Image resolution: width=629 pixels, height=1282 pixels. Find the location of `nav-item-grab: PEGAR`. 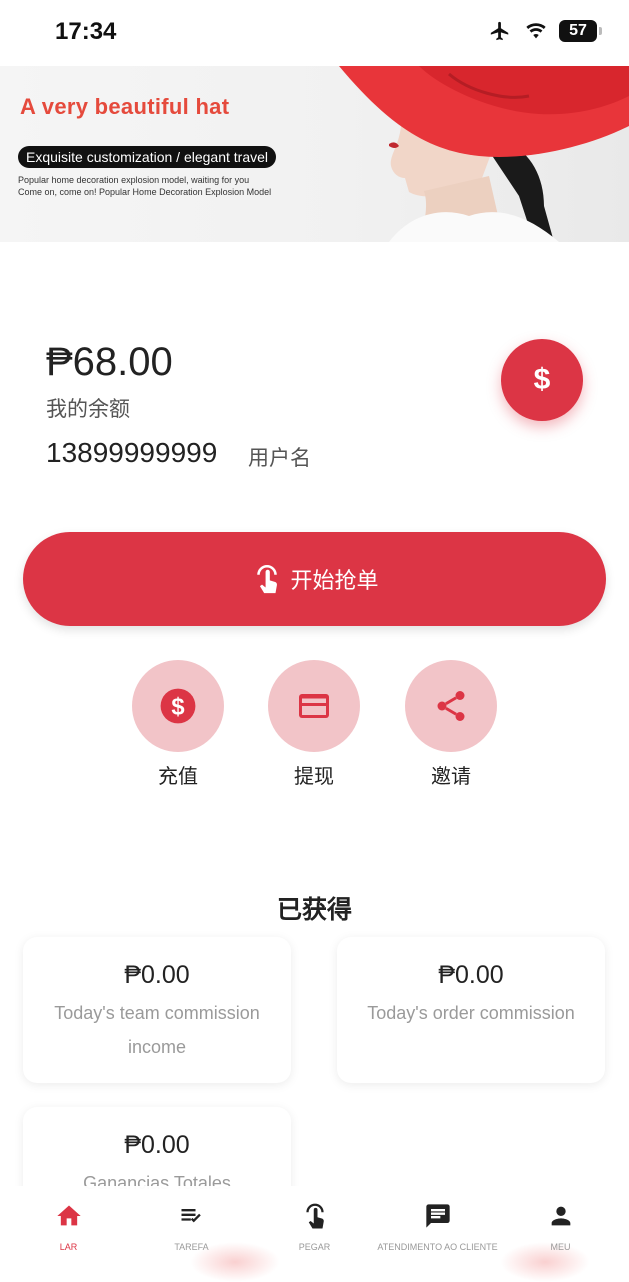

nav-item-grab: PEGAR is located at coordinates (314, 1226).